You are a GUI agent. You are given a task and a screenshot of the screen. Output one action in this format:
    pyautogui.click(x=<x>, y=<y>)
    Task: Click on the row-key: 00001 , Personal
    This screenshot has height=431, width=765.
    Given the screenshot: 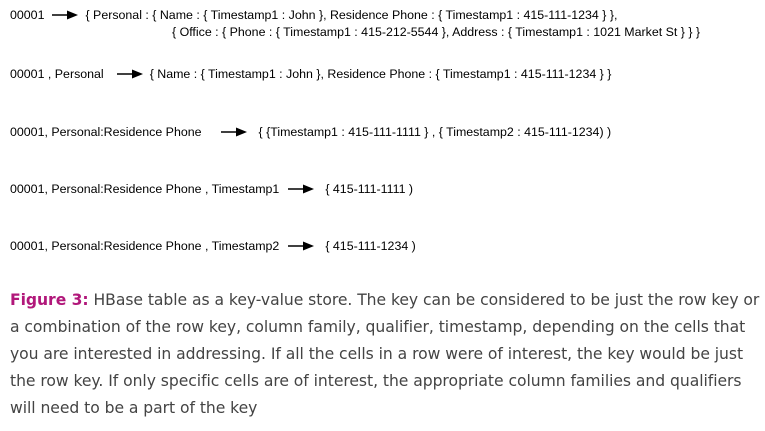 What is the action you would take?
    pyautogui.click(x=57, y=74)
    